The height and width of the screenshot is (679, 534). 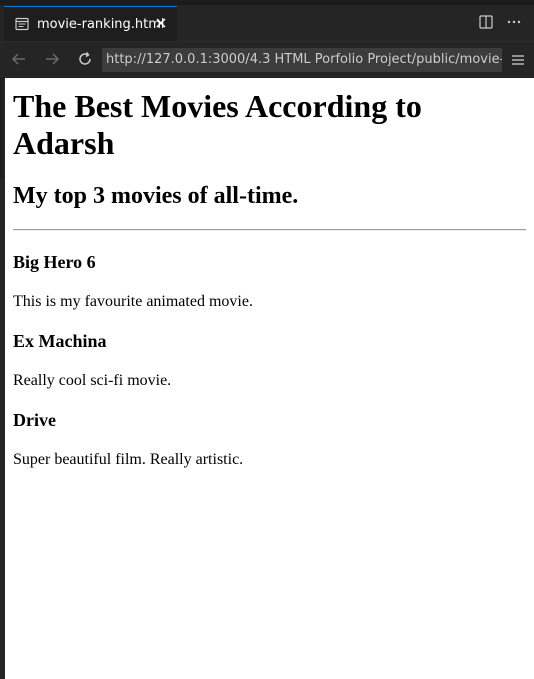 I want to click on page-subtitle: My top 3 movies of all-time., so click(x=156, y=196).